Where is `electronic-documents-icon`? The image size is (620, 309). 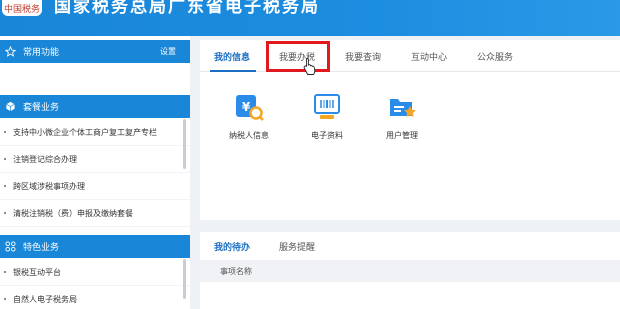
electronic-documents-icon is located at coordinates (327, 107).